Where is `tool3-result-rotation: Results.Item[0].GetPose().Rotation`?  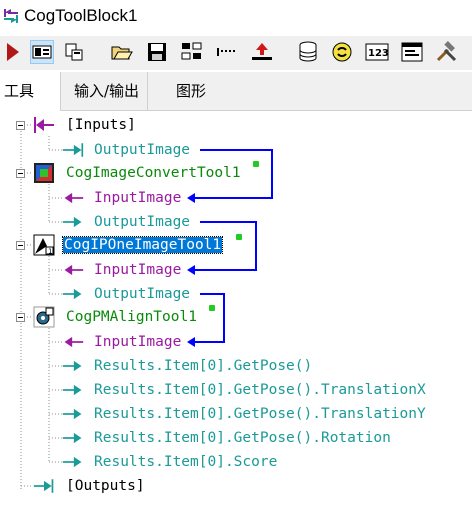 tool3-result-rotation: Results.Item[0].GetPose().Rotation is located at coordinates (242, 438).